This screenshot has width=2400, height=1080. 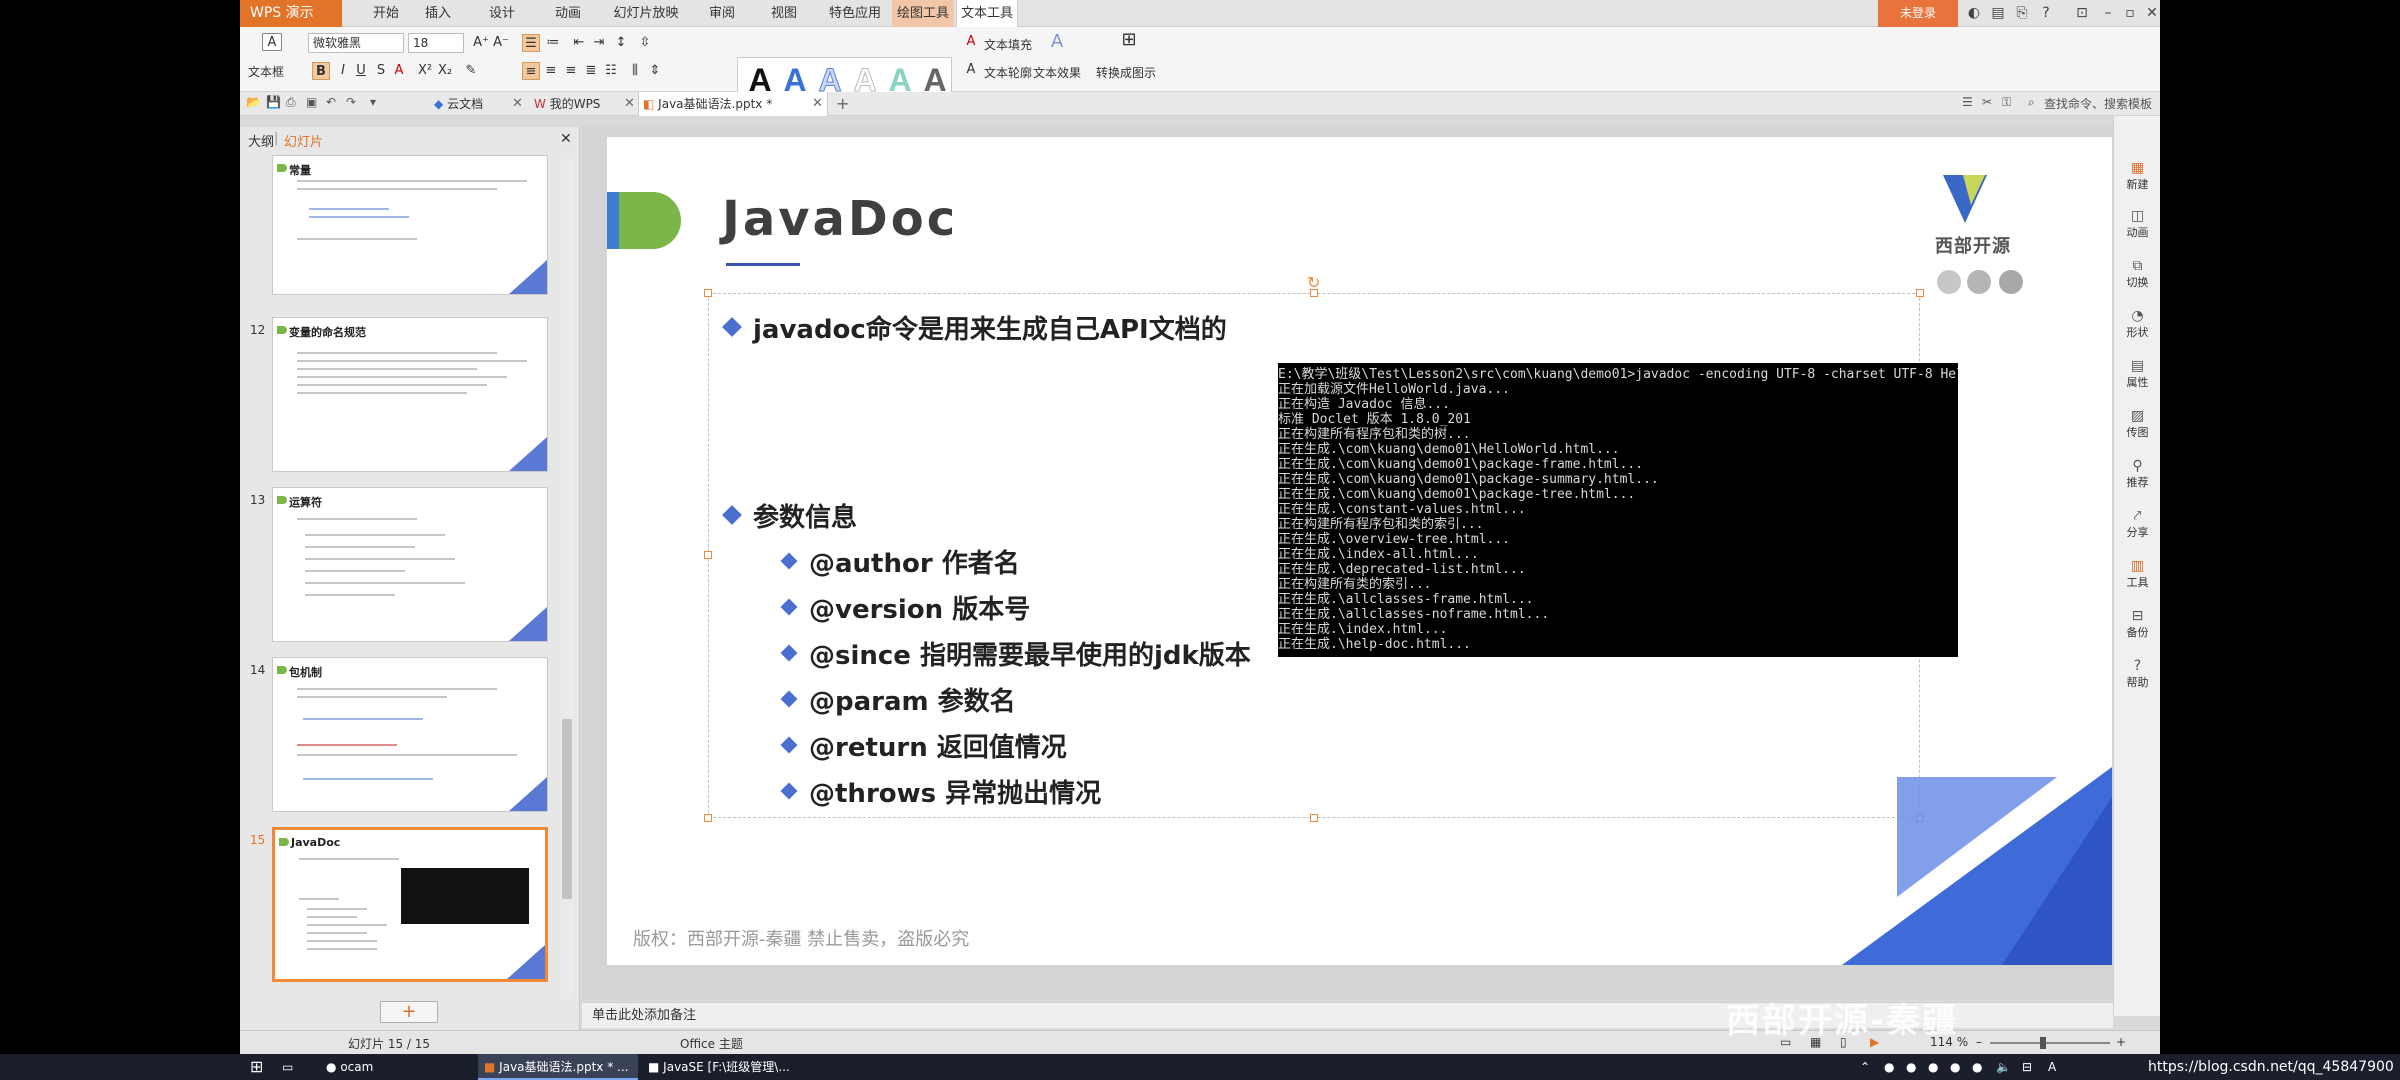 What do you see at coordinates (291, 13) in the screenshot?
I see `wps-app-button: WPS 演示` at bounding box center [291, 13].